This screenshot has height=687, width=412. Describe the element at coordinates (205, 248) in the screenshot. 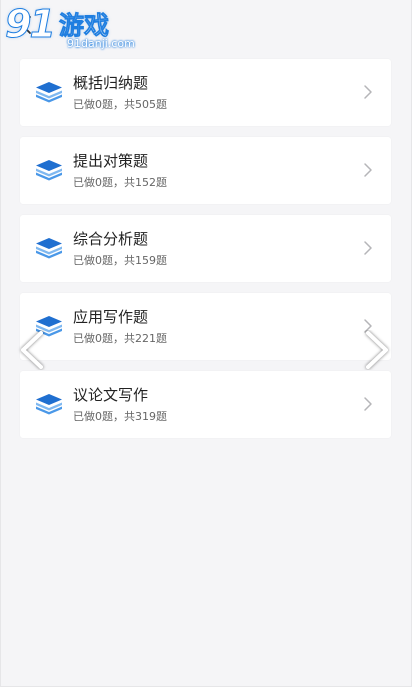

I see `list-item: 综合分析题 已做0题，共159题` at that location.